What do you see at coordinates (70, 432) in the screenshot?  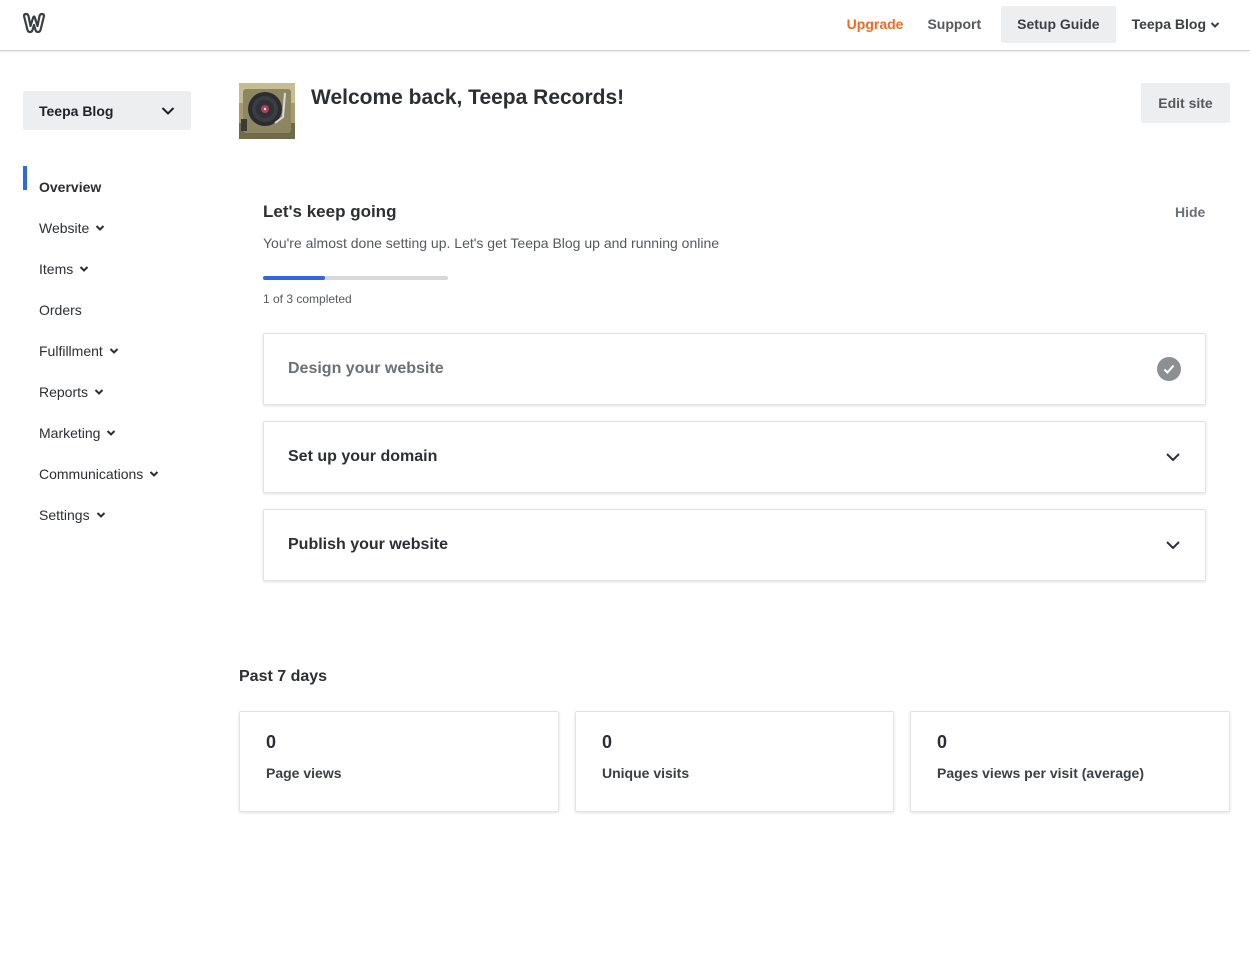 I see `sidebar-item-label: Marketing` at bounding box center [70, 432].